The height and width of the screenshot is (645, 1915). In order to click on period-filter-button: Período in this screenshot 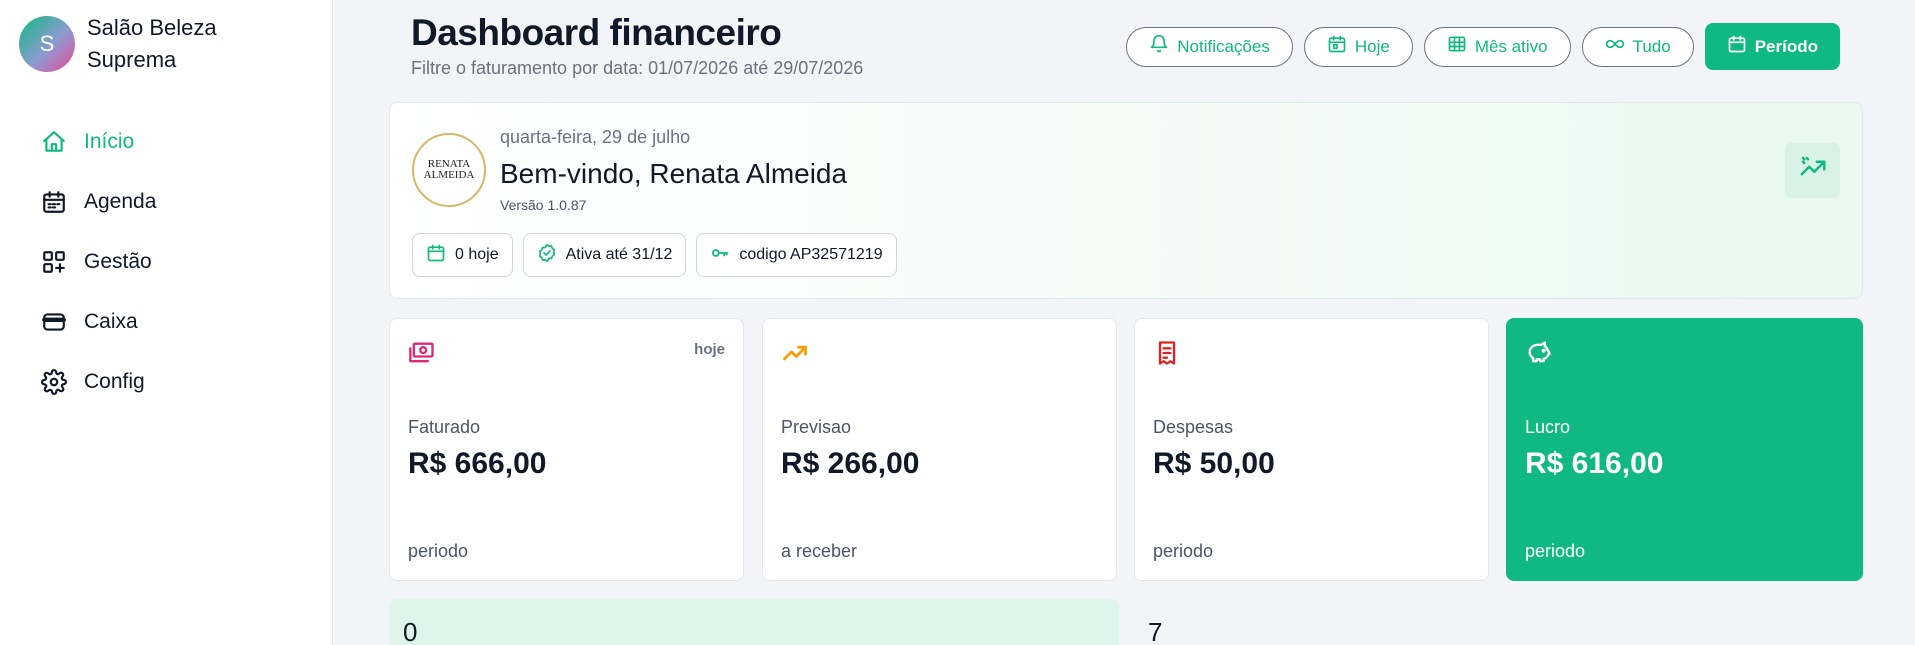, I will do `click(1772, 46)`.